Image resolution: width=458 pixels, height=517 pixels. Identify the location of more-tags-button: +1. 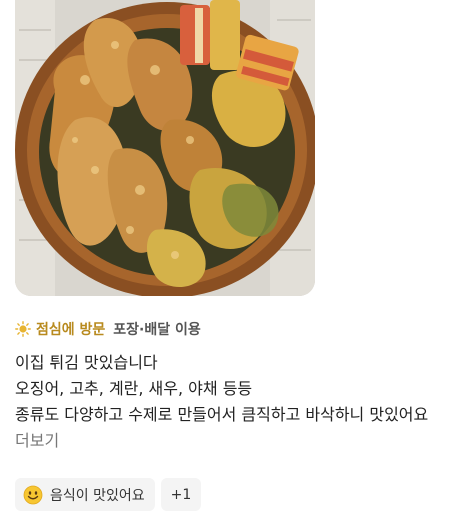
(181, 494).